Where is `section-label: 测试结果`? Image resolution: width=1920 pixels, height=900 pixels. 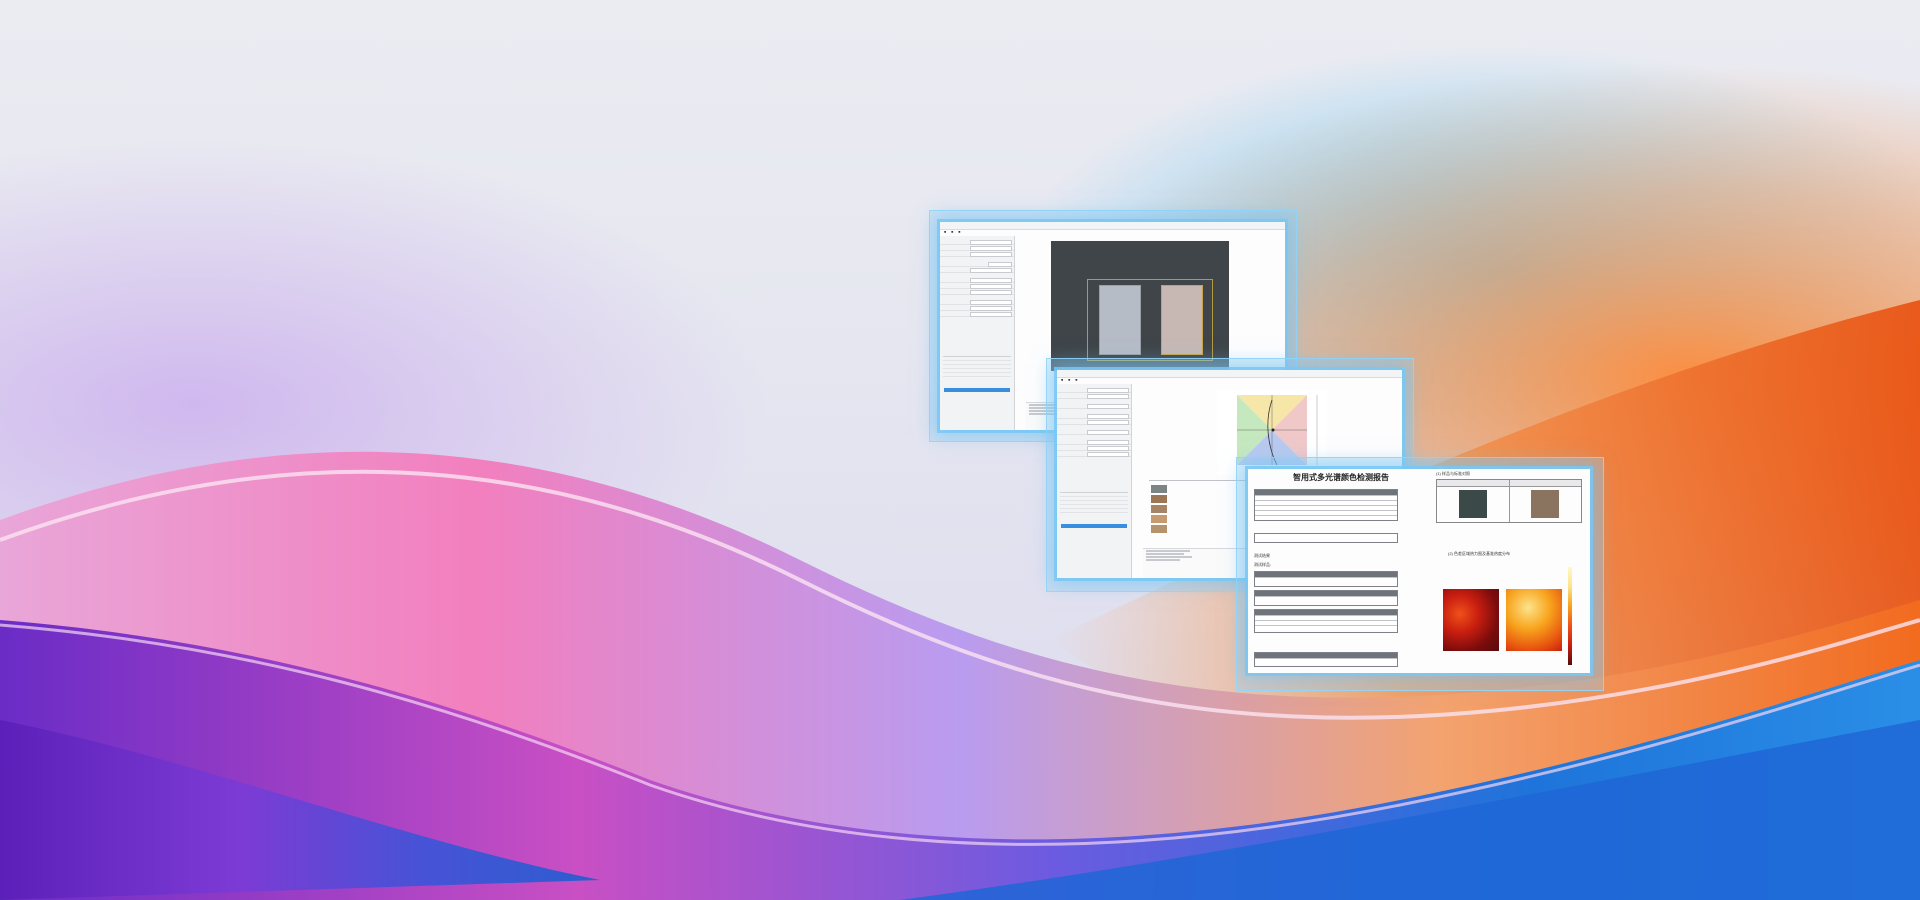
section-label: 测试结果 is located at coordinates (1262, 555).